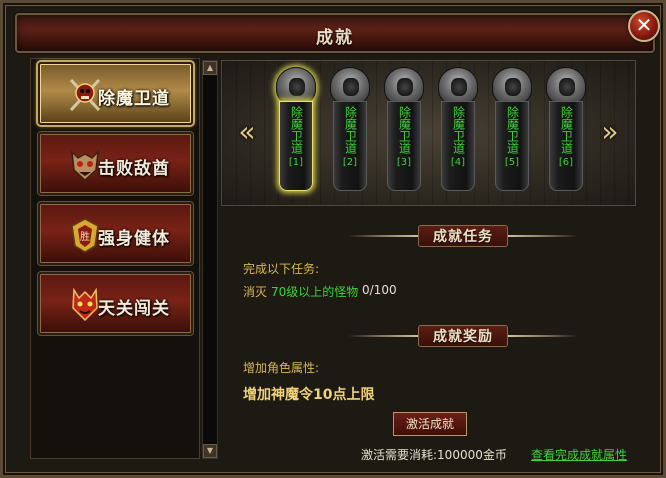 This screenshot has width=666, height=478. I want to click on tier-index: [3], so click(404, 162).